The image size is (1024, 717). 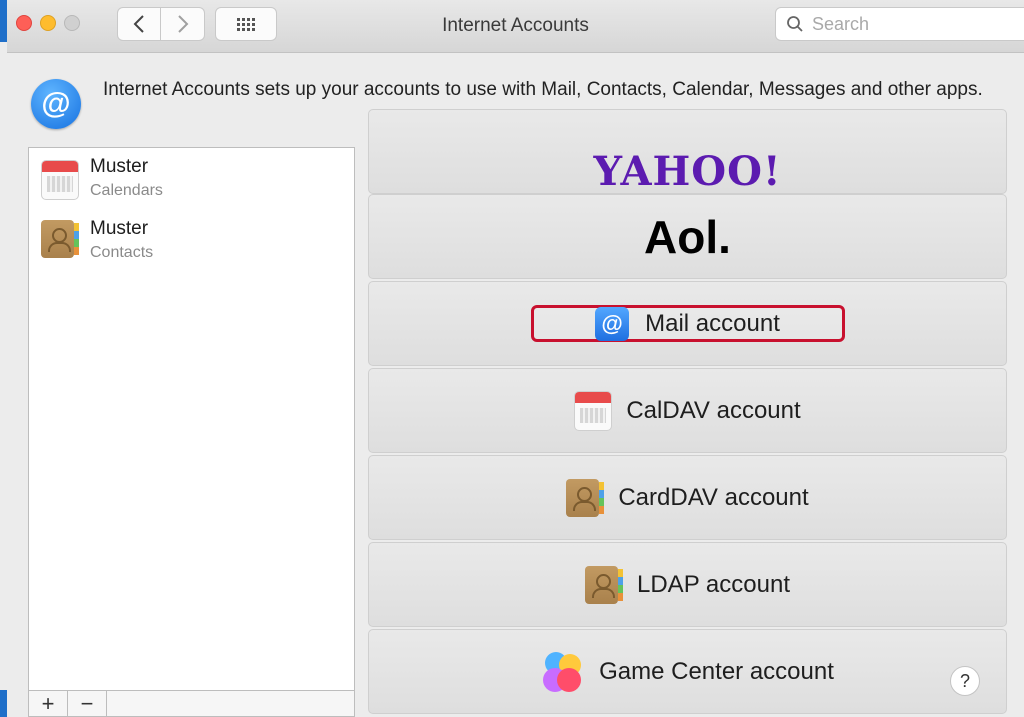 I want to click on chevron-left-icon, so click(x=138, y=24).